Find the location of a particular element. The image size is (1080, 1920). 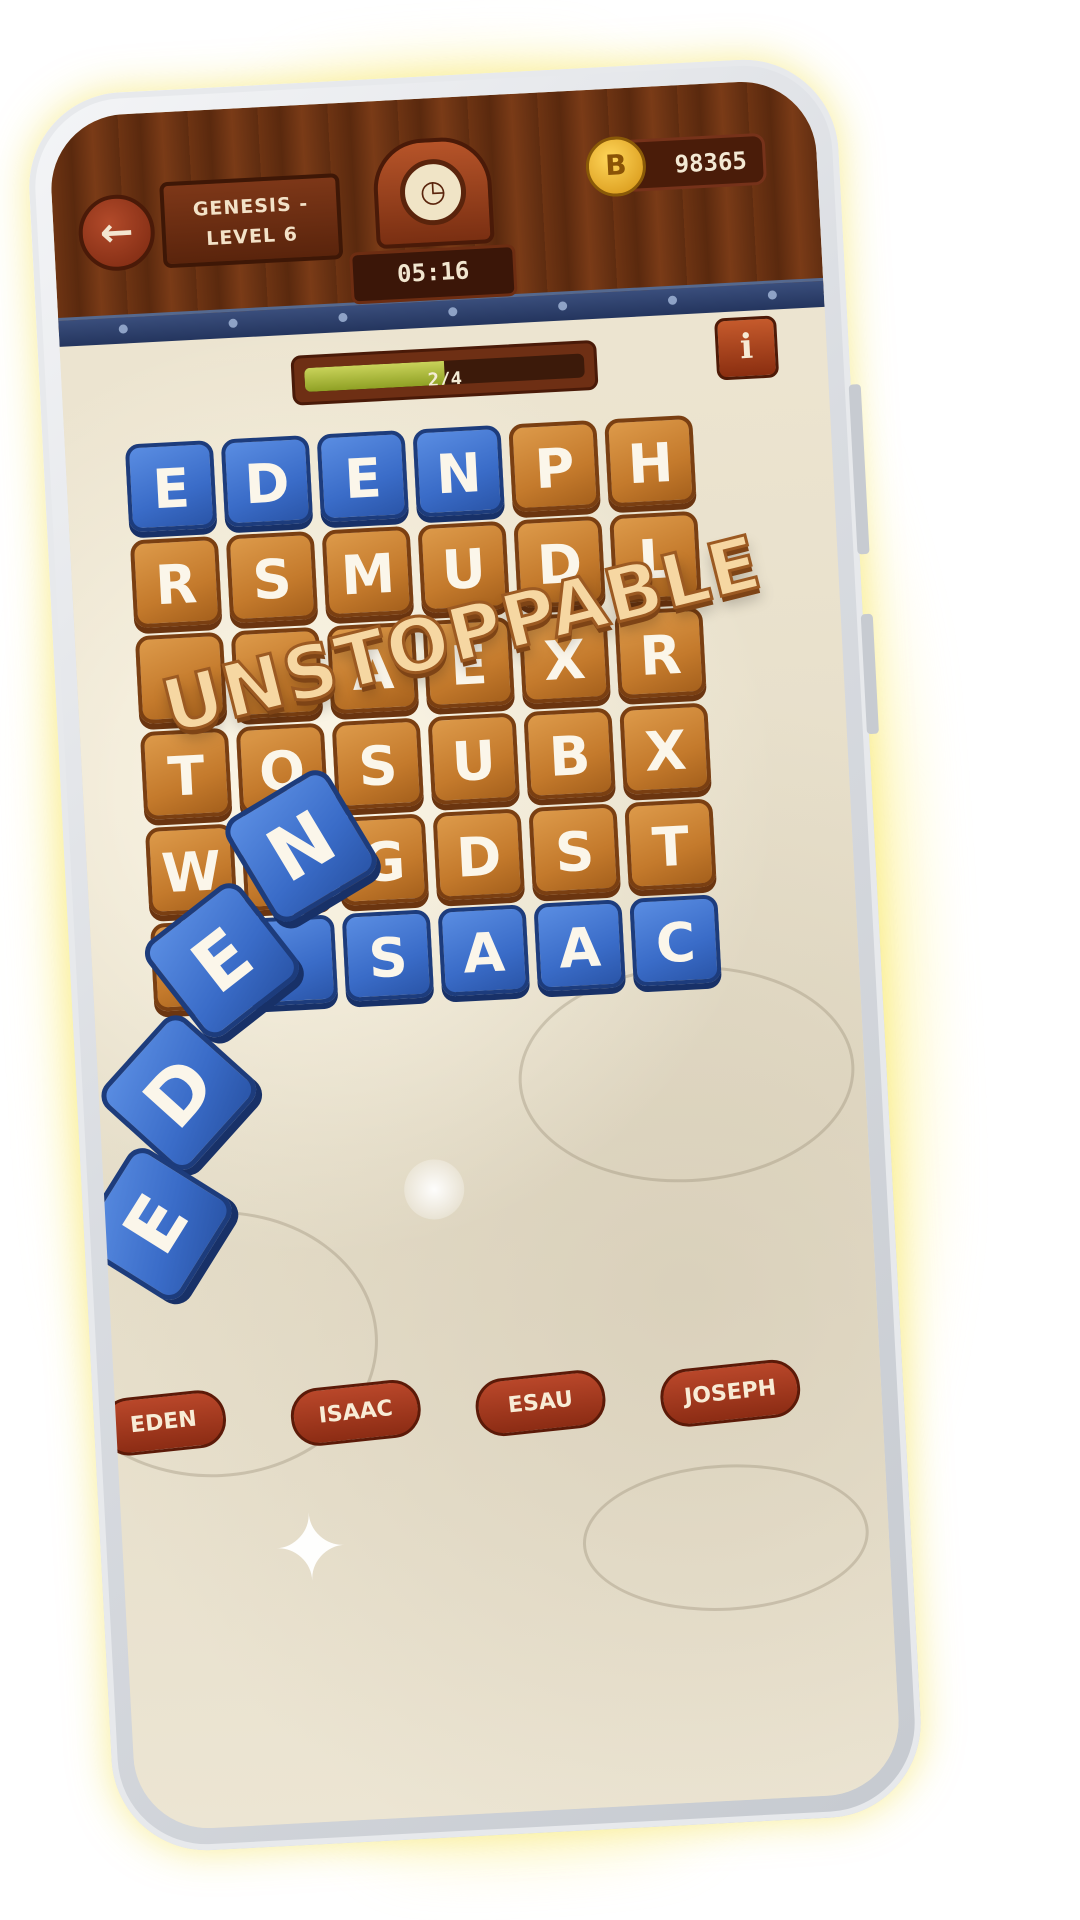

letter-tile: N is located at coordinates (458, 471).